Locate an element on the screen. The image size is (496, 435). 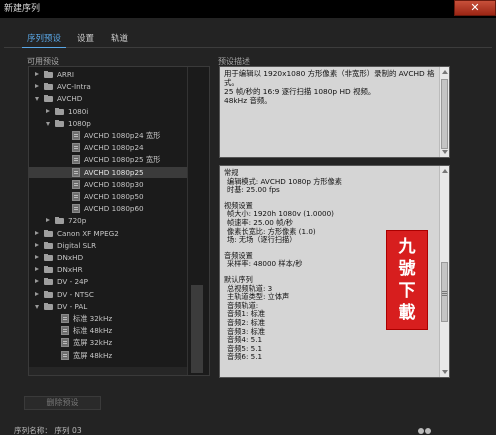
tree-scroll-thumb is located at coordinates (197, 329).